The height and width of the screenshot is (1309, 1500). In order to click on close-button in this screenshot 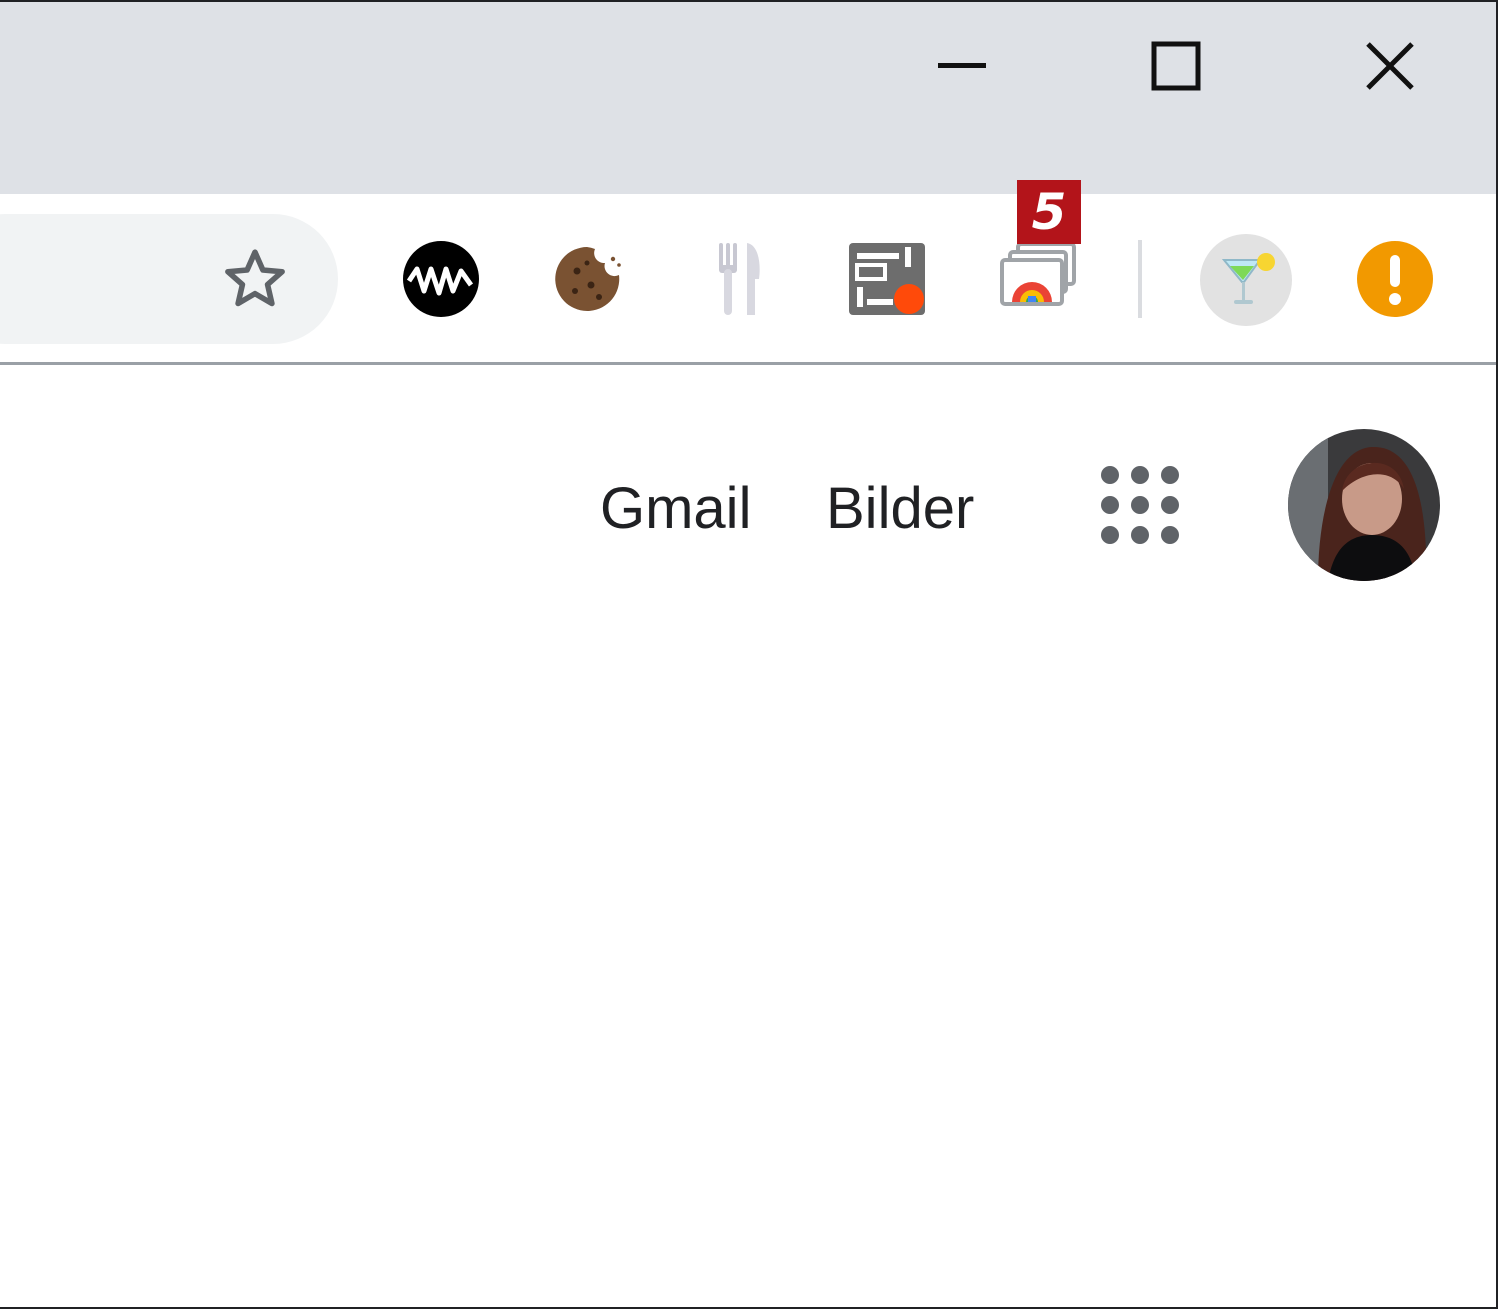, I will do `click(1390, 66)`.